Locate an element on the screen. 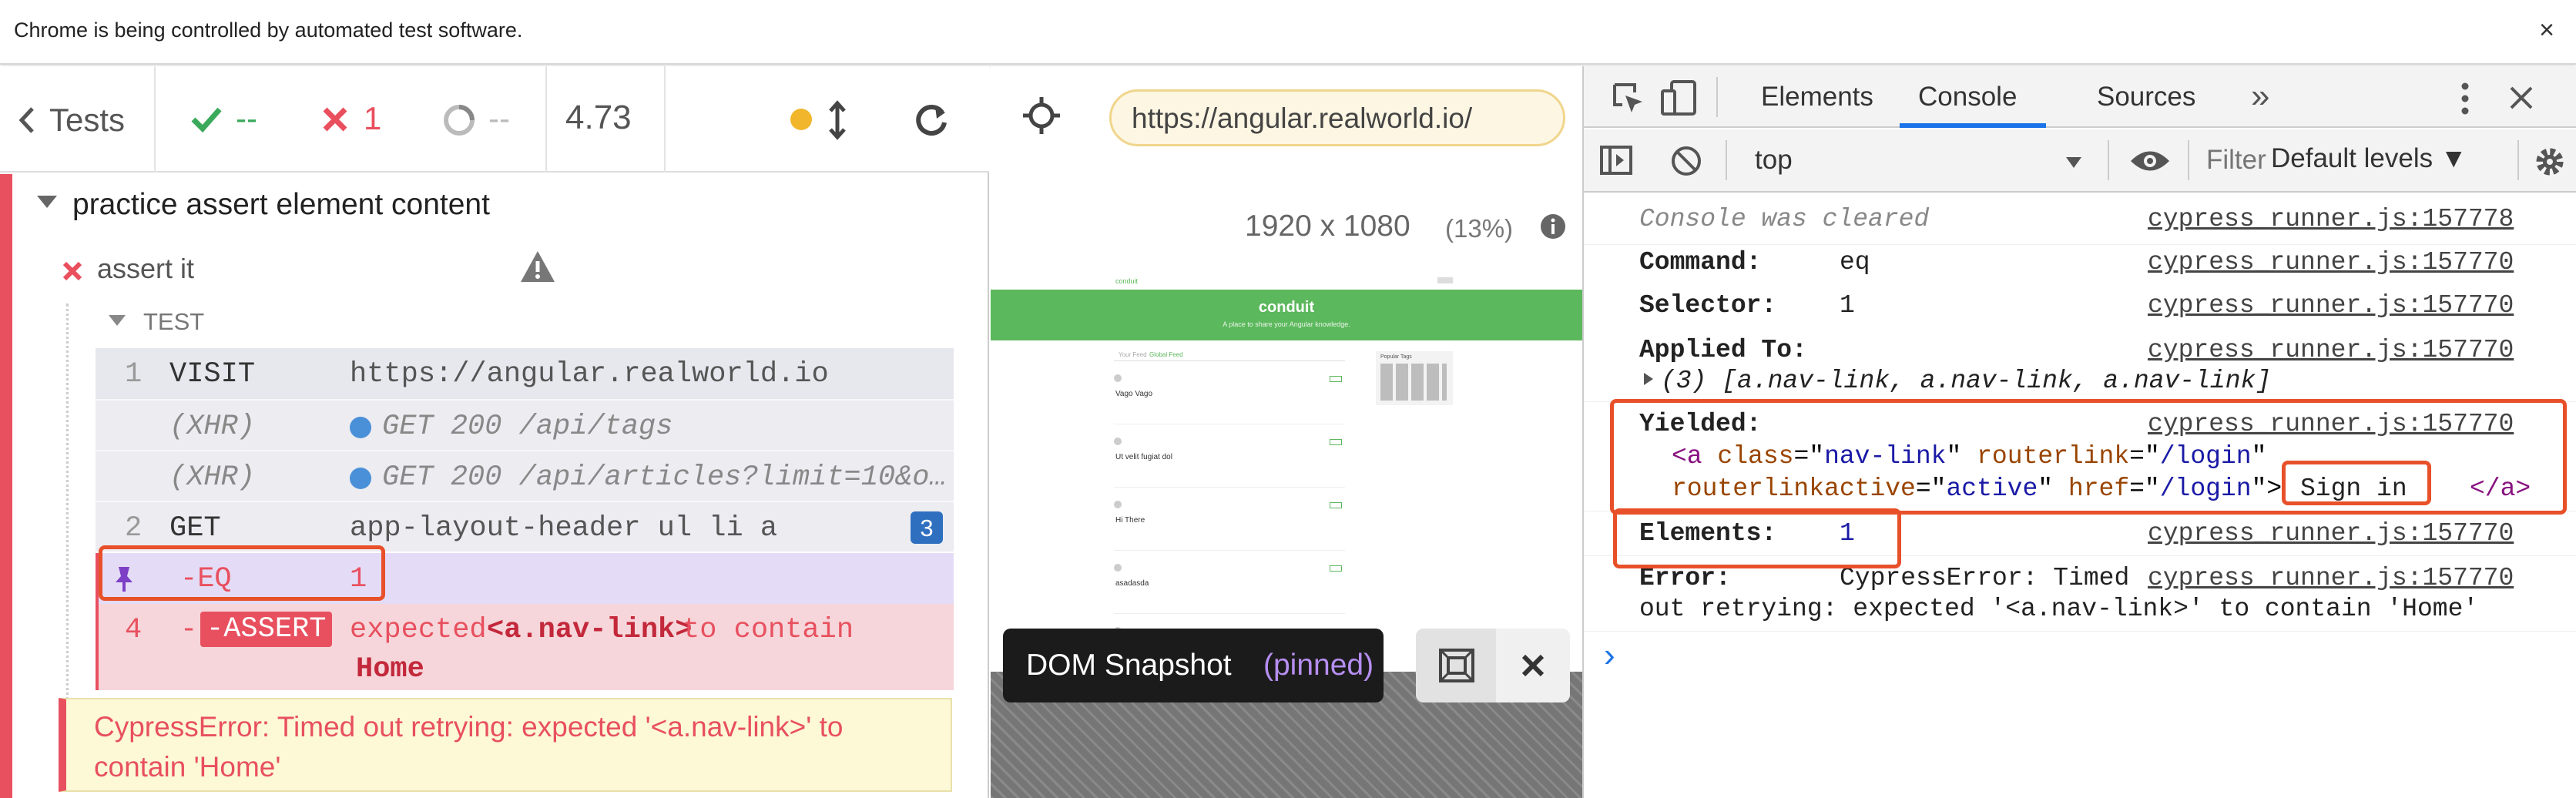 This screenshot has width=2576, height=798. devtools-tabbar: Elements Console Sources » is located at coordinates (2080, 97).